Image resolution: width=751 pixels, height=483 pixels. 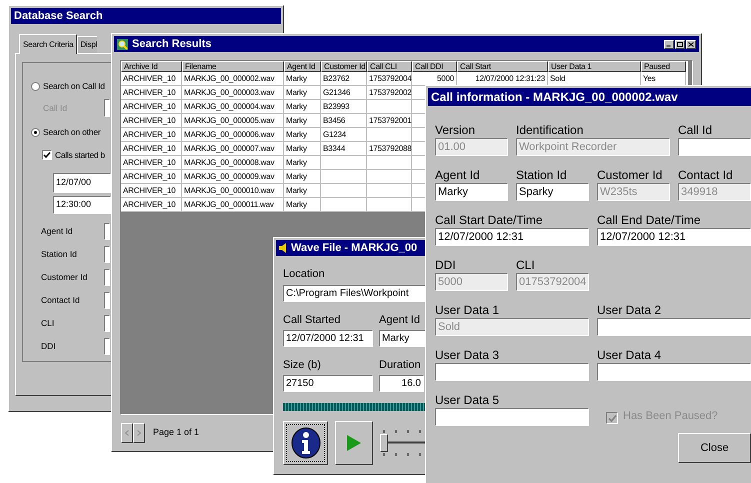 What do you see at coordinates (629, 355) in the screenshot?
I see `field-label: User Data 4` at bounding box center [629, 355].